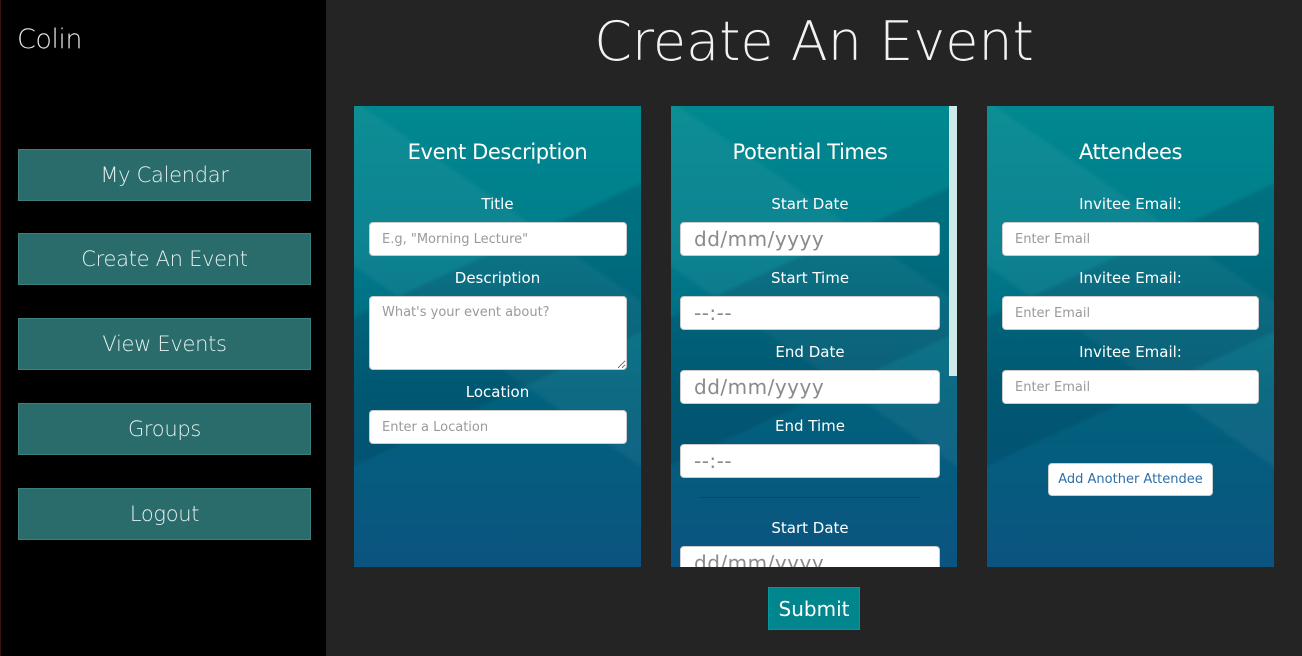 This screenshot has width=1302, height=656. Describe the element at coordinates (810, 352) in the screenshot. I see `end-date-label: End Date` at that location.